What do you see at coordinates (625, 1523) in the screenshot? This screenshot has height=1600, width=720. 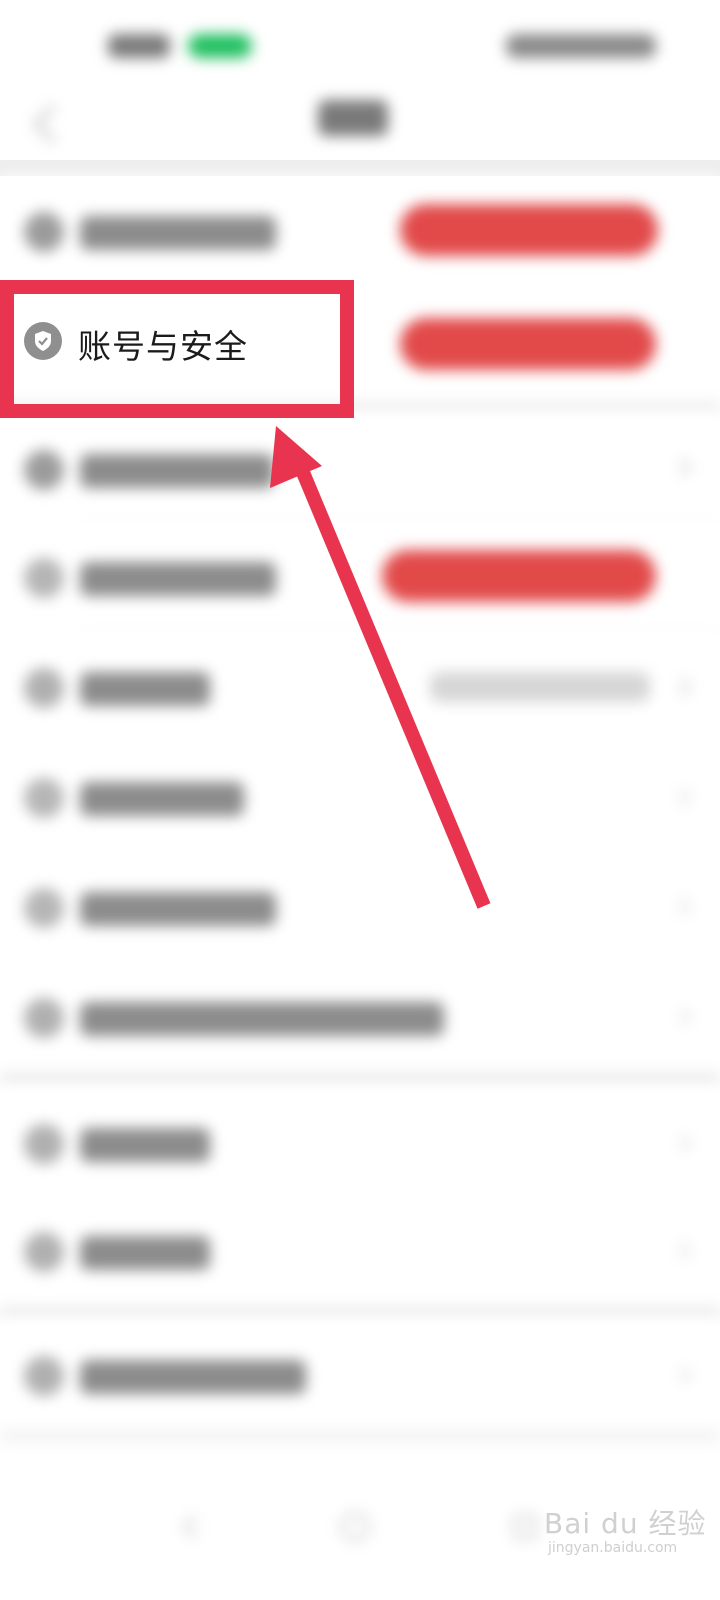 I see `watermark-brand: Bai du 经验` at bounding box center [625, 1523].